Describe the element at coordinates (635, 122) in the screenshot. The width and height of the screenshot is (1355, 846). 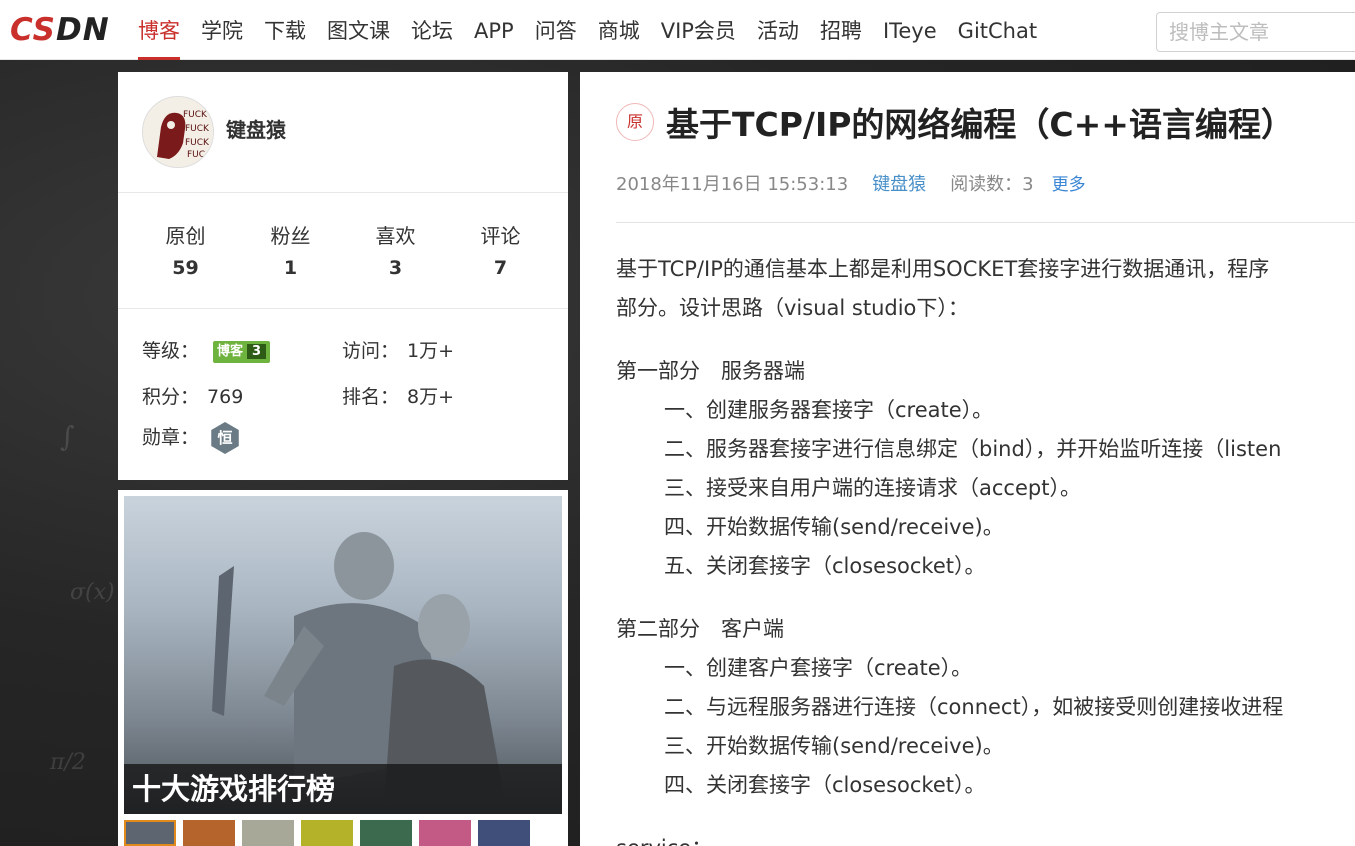
I see `original-badge: 原` at that location.